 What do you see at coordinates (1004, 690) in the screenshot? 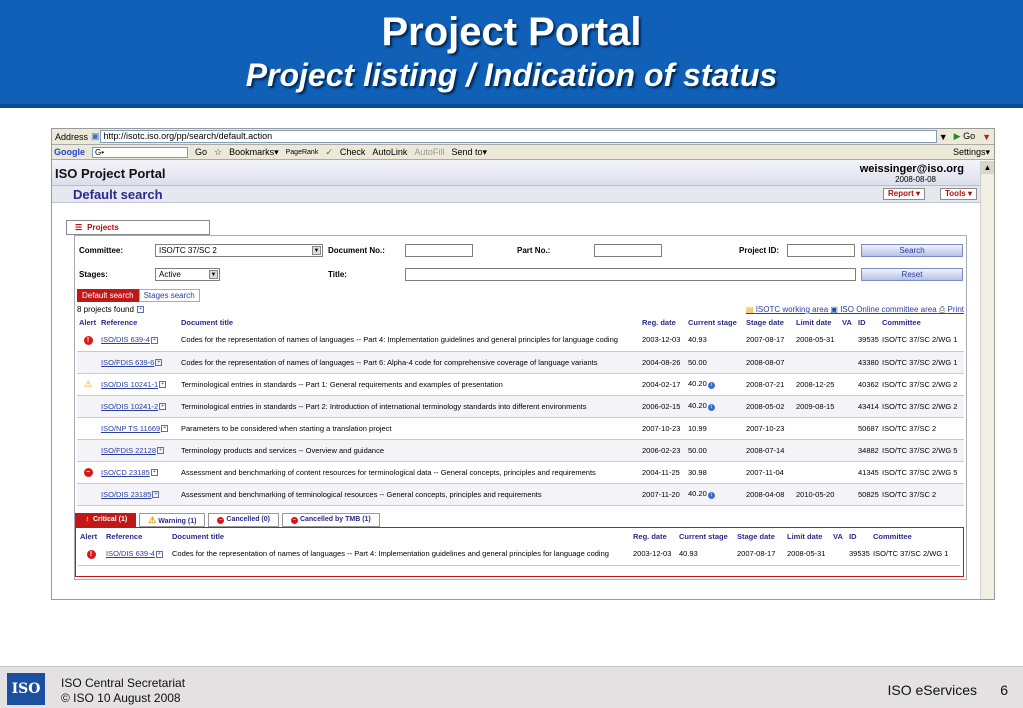
I see `page-number: 6` at bounding box center [1004, 690].